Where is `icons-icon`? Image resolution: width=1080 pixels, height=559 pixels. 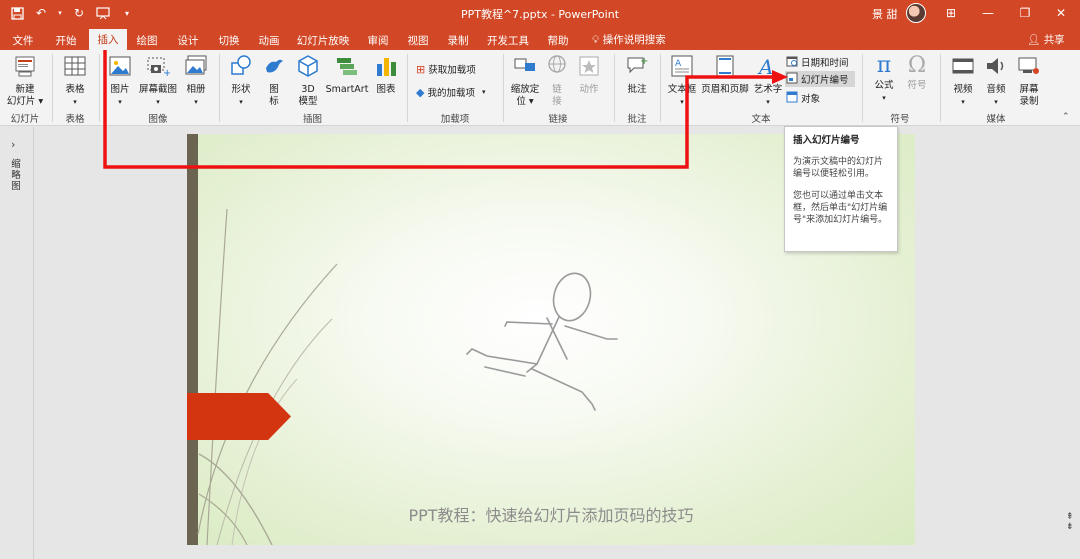
icons-icon is located at coordinates (274, 68).